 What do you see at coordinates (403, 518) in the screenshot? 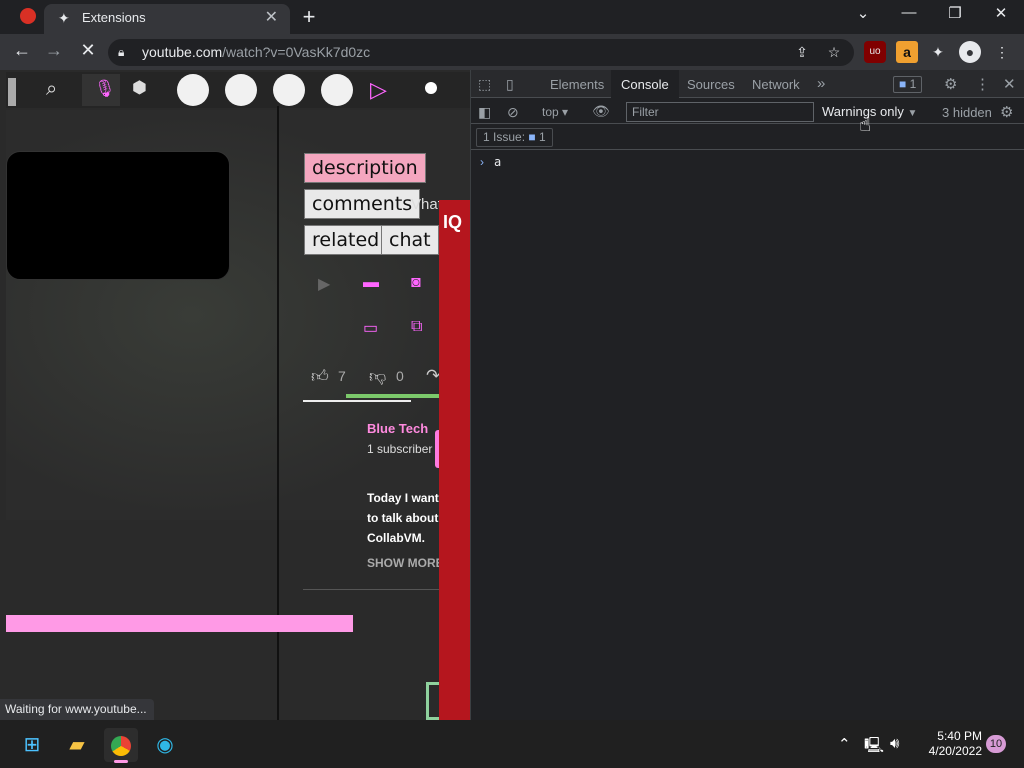
I see `video-description: Today I want to talk about CollabVM.` at bounding box center [403, 518].